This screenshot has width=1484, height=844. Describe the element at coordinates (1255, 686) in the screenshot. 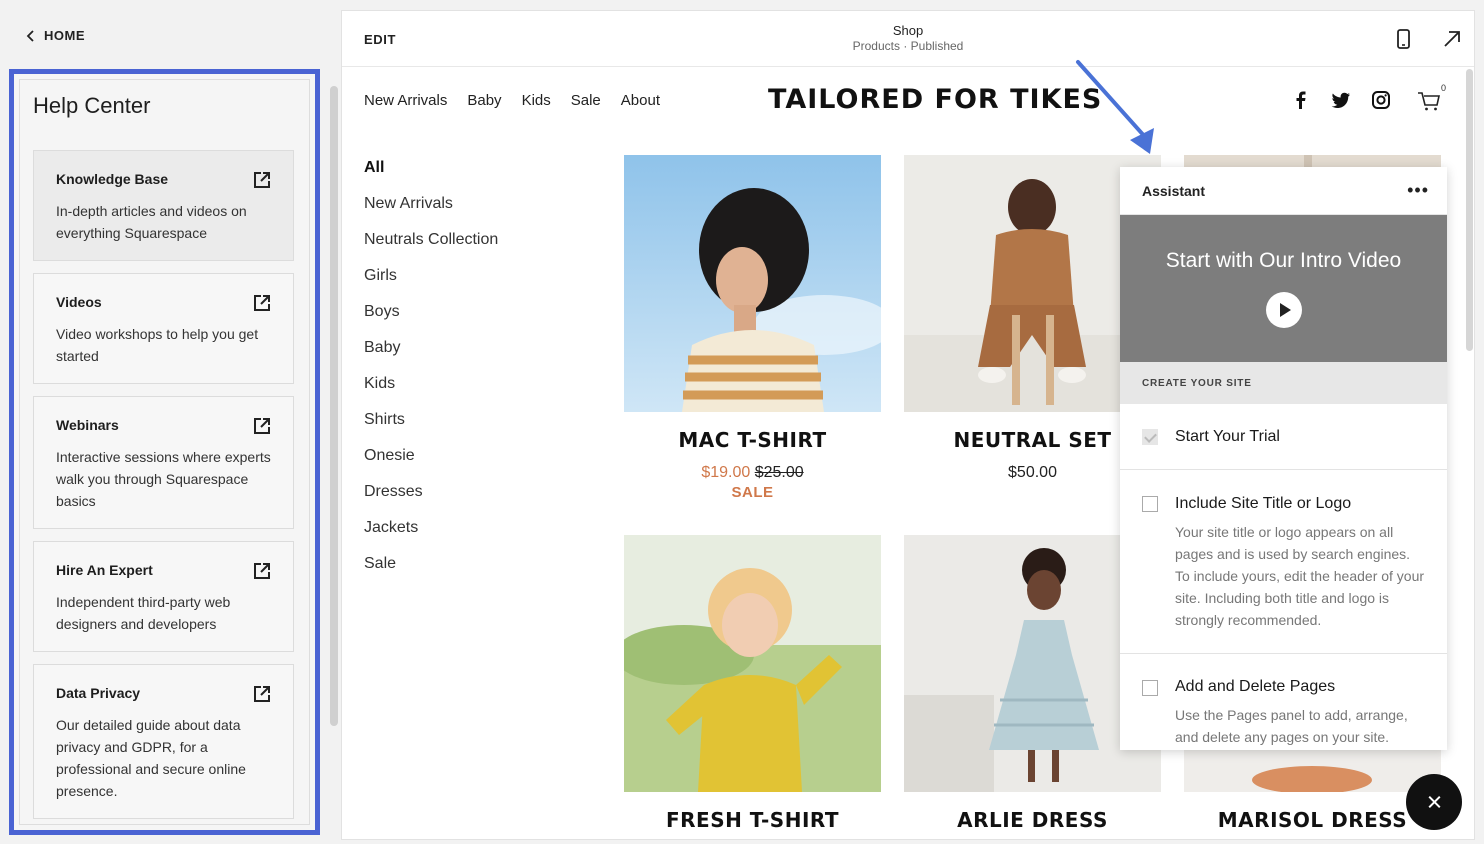

I see `task-title: Add and Delete Pages` at that location.